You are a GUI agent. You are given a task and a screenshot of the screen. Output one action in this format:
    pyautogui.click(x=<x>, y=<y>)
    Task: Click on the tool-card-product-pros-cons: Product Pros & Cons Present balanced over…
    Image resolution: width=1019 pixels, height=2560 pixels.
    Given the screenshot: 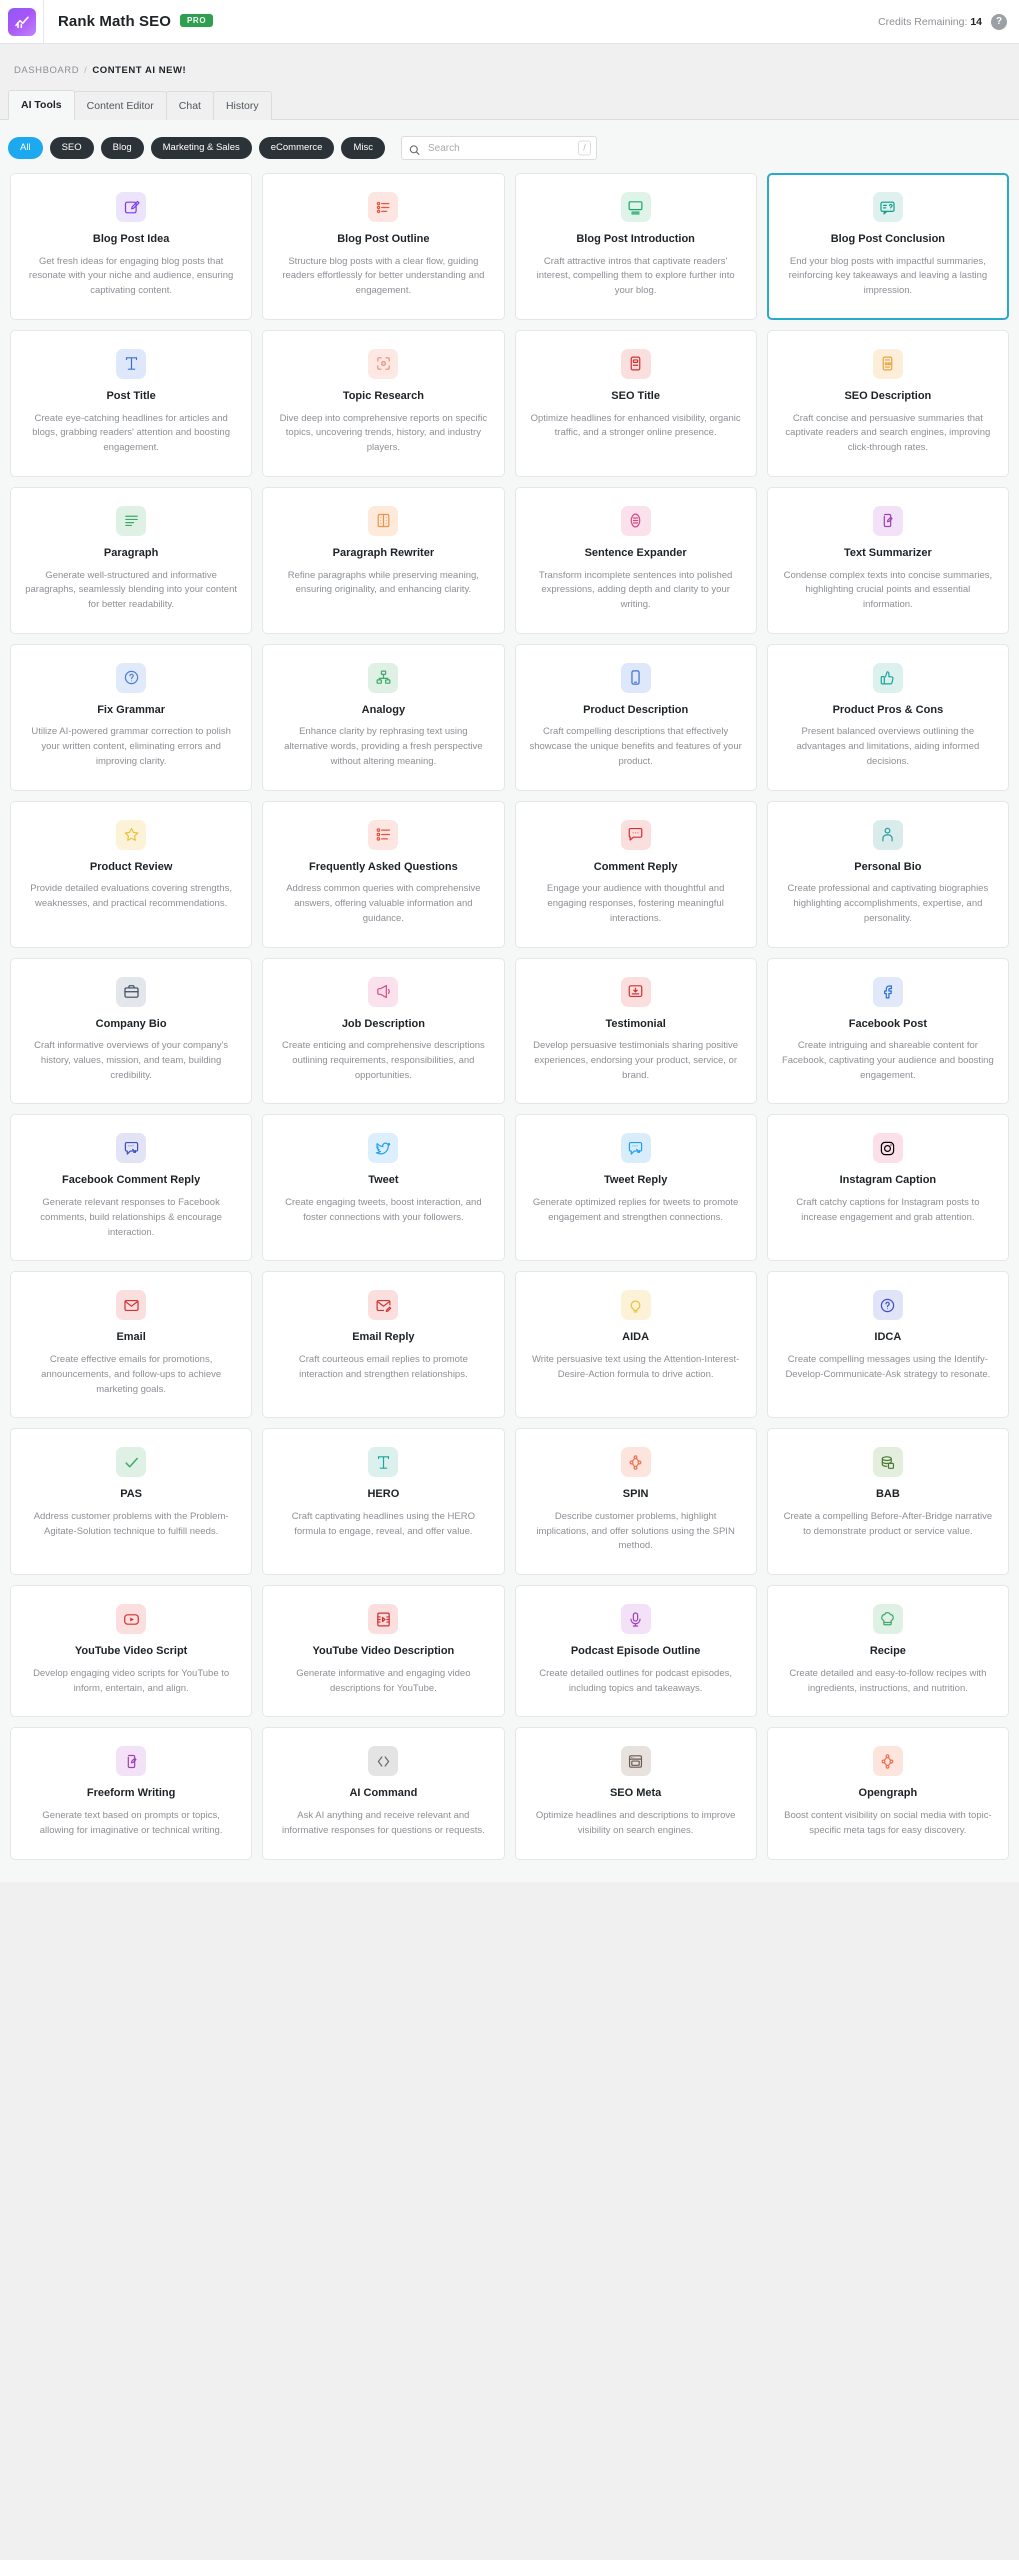 What is the action you would take?
    pyautogui.click(x=887, y=717)
    